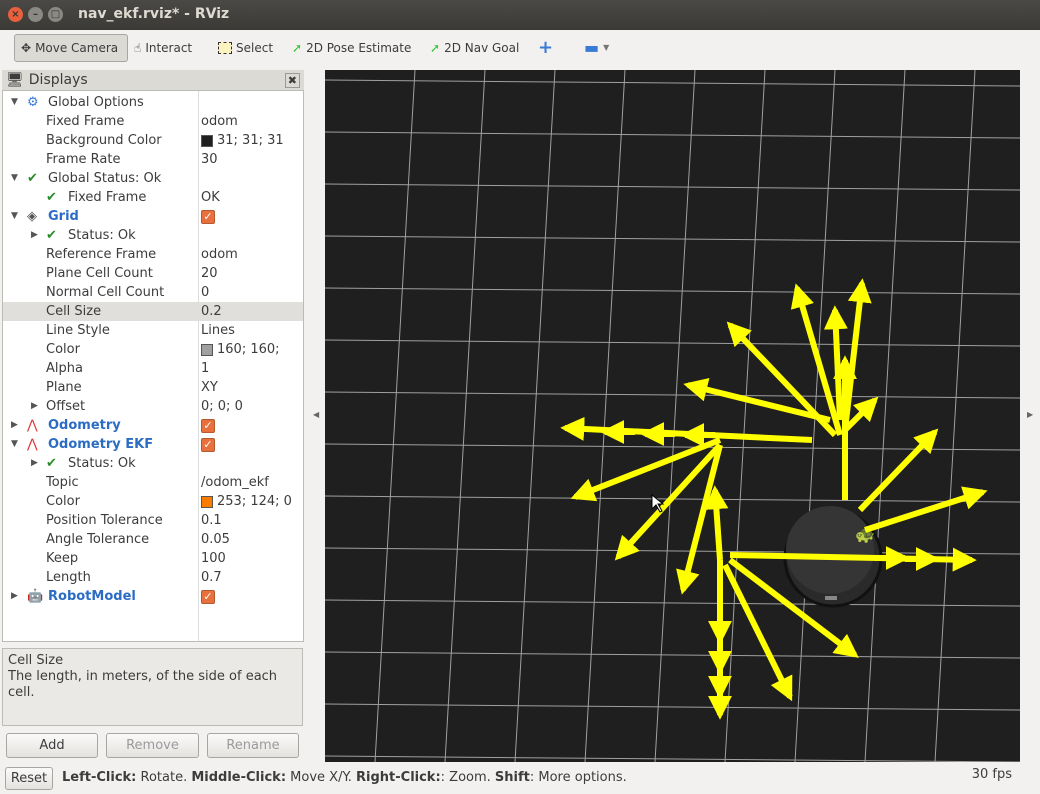 This screenshot has width=1040, height=794. Describe the element at coordinates (153, 558) in the screenshot. I see `tree-row: Keep 100` at that location.